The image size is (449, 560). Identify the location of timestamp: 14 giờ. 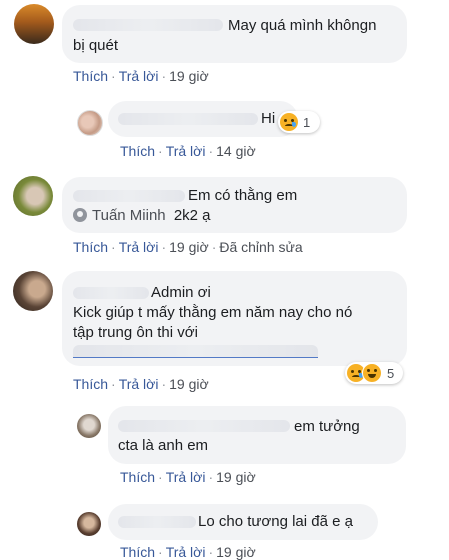
(236, 151).